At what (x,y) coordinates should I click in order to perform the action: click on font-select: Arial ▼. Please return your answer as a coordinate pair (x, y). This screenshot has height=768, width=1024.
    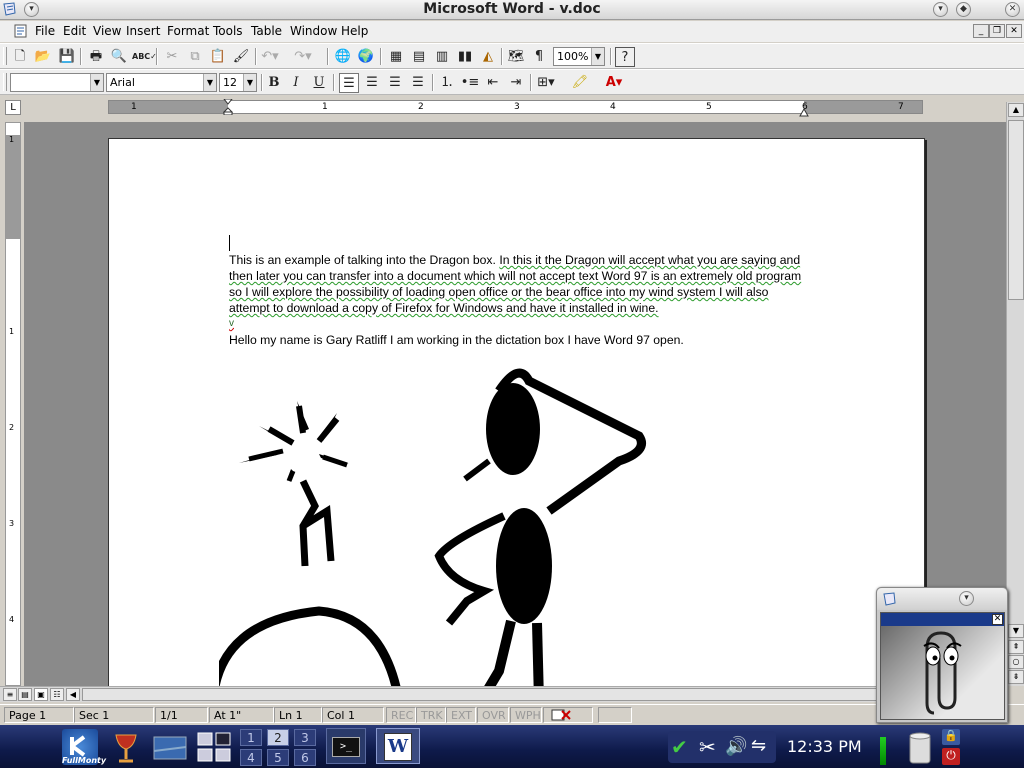
    Looking at the image, I should click on (161, 82).